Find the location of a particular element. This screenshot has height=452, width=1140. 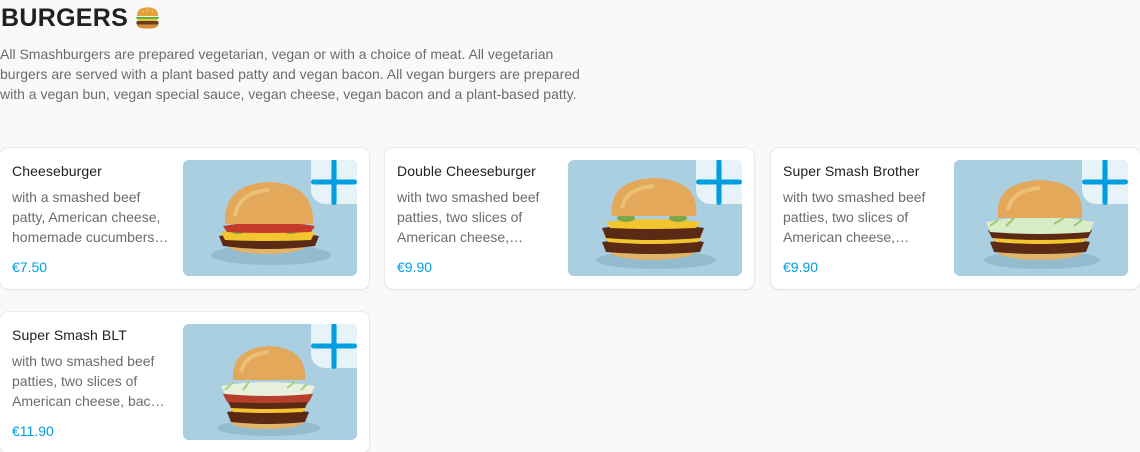

item-name: Cheeseburger is located at coordinates (57, 171).